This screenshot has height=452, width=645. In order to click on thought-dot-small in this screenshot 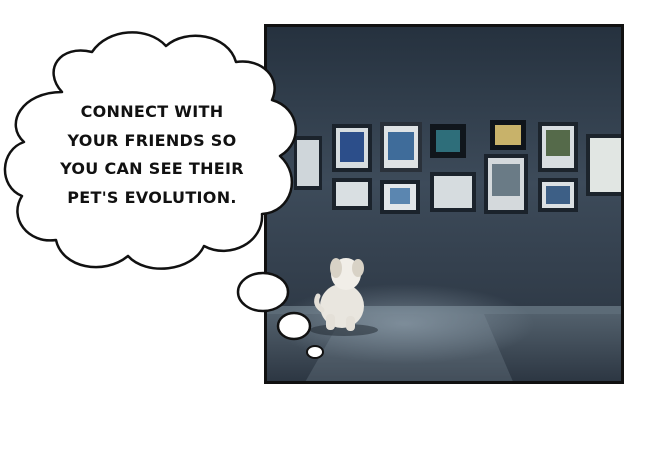, I will do `click(315, 352)`.